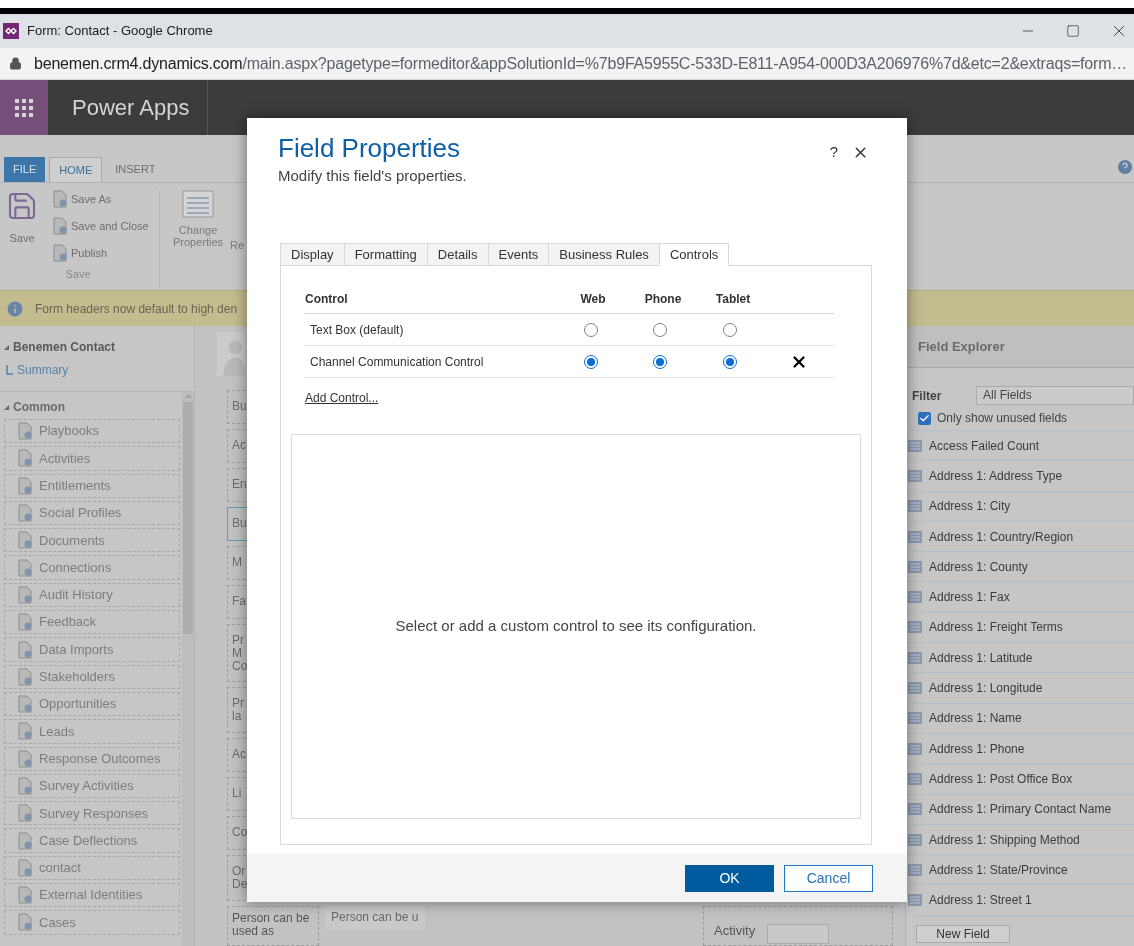  Describe the element at coordinates (833, 152) in the screenshot. I see `help-button: ?` at that location.